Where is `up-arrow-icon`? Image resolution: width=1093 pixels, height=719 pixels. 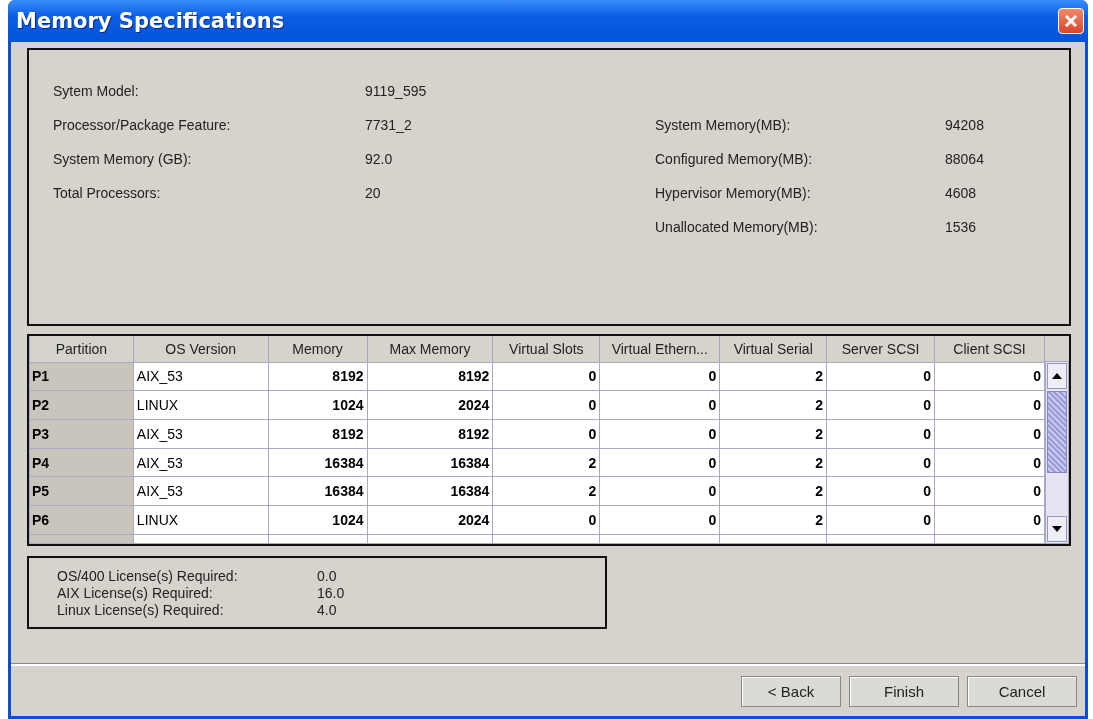 up-arrow-icon is located at coordinates (1057, 376).